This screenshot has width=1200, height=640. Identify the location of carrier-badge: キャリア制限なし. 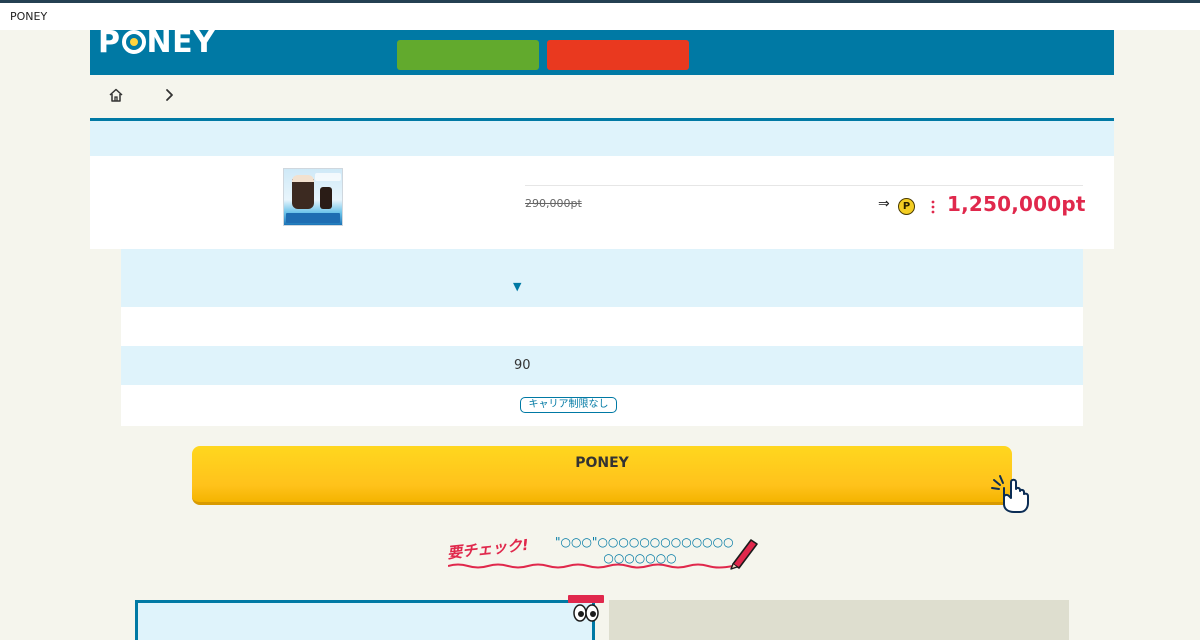
(568, 405).